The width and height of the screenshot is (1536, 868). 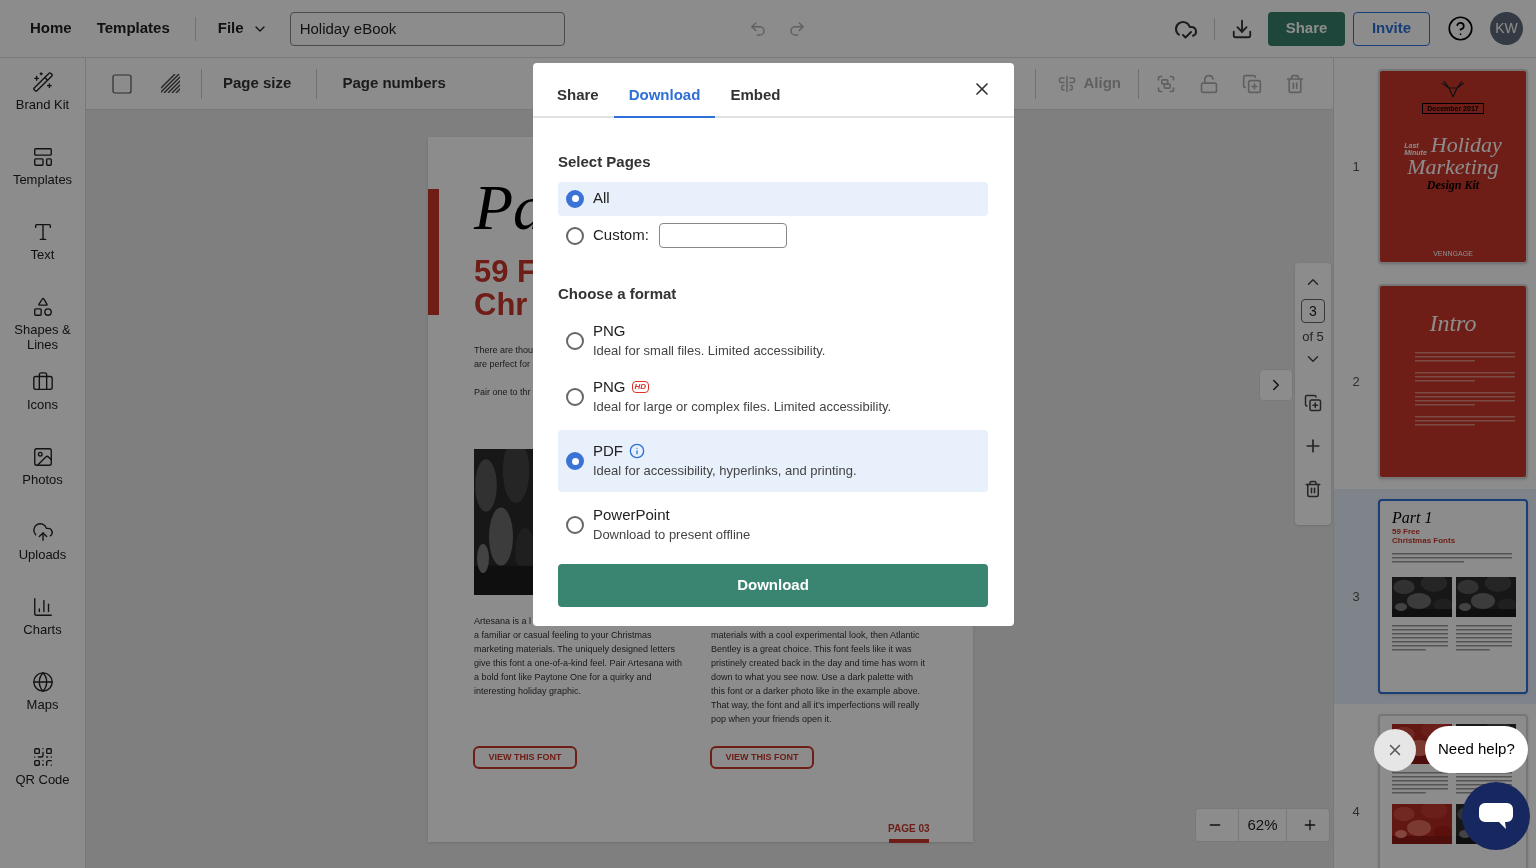 I want to click on sidebar-item: QR Code, so click(x=42, y=780).